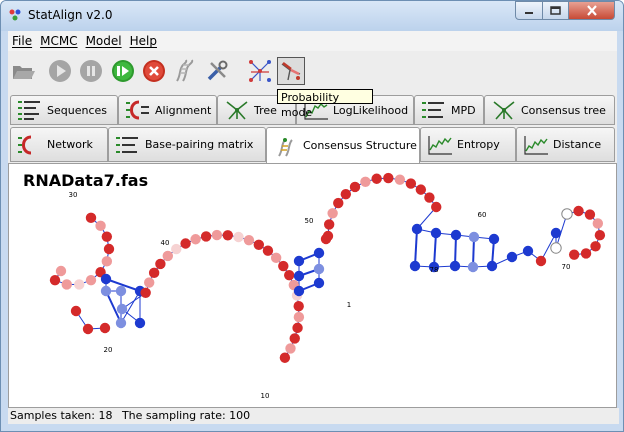  I want to click on minimize-button, so click(529, 10).